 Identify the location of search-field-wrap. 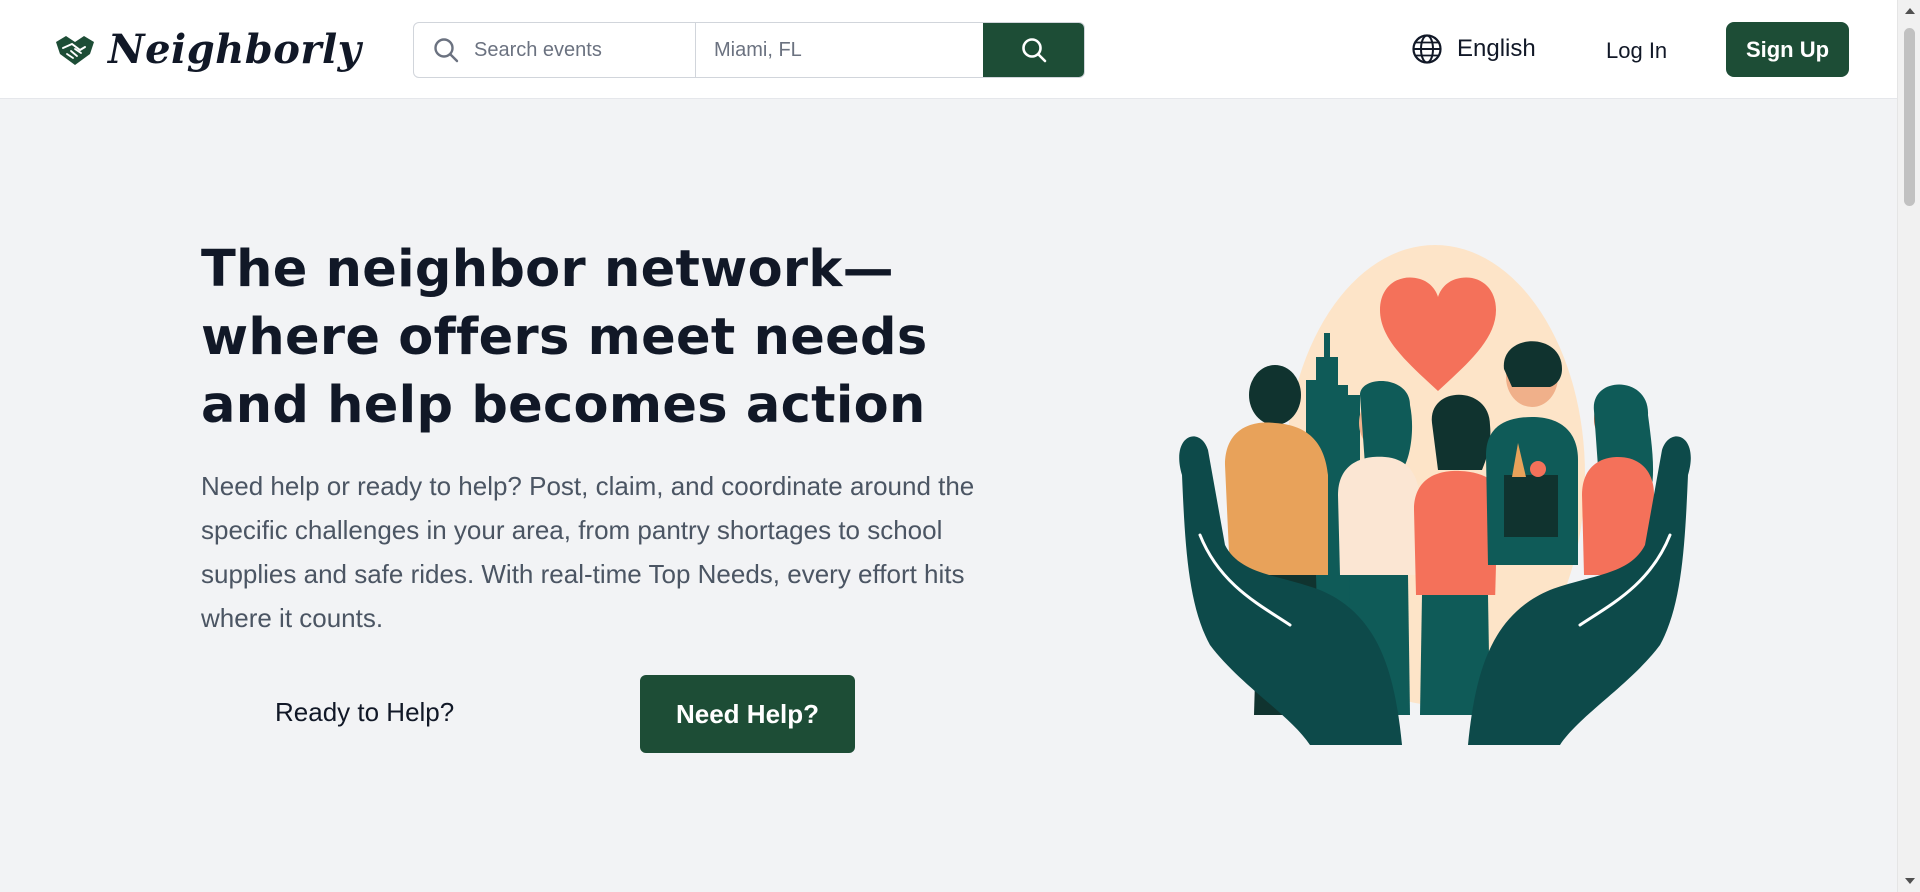
(555, 50).